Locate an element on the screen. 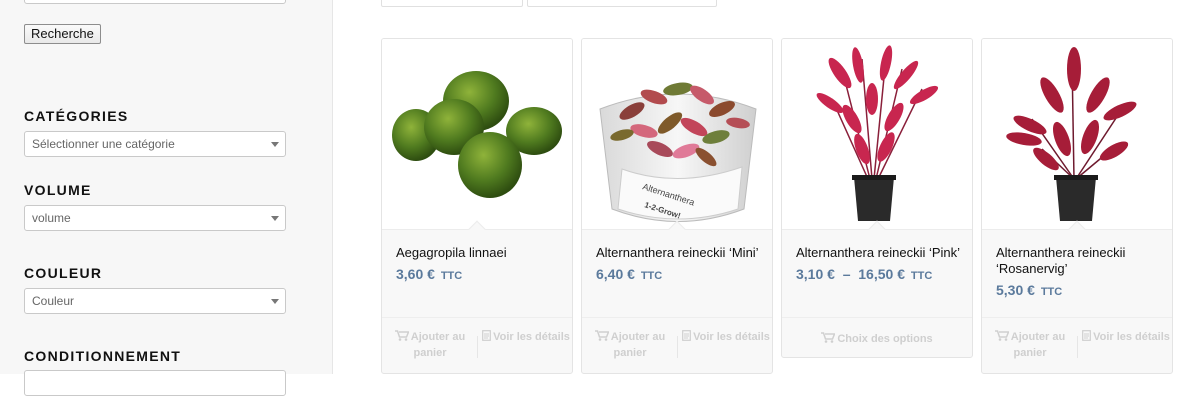  product-actions: Choix des options is located at coordinates (877, 337).